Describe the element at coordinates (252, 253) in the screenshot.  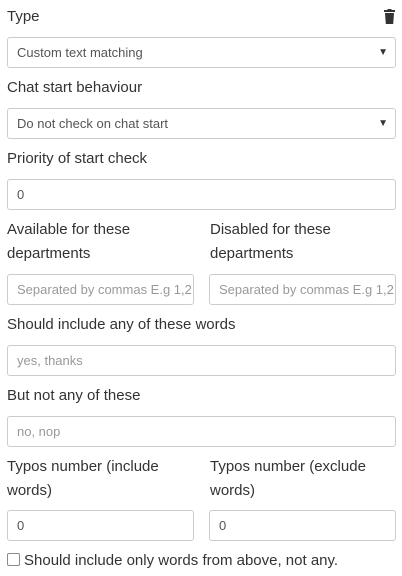
I see `disabled-departments-label-line2: departments` at that location.